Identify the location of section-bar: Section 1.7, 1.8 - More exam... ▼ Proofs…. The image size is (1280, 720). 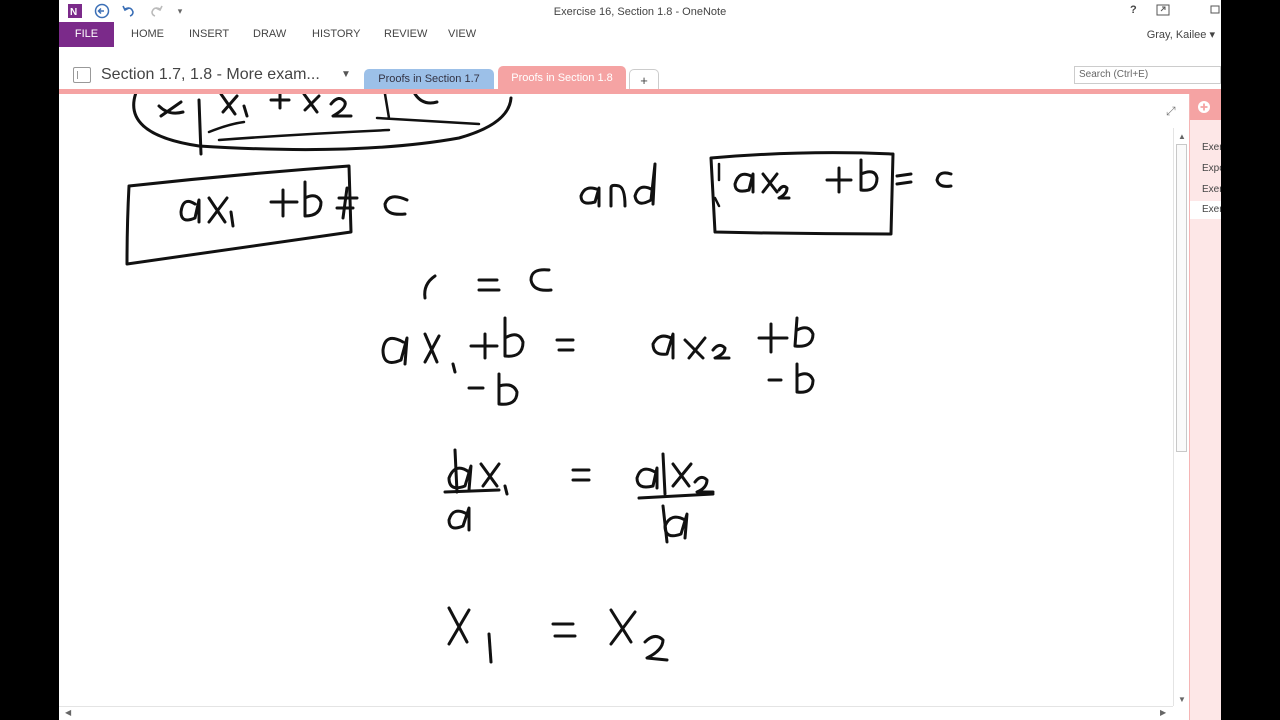
(640, 75).